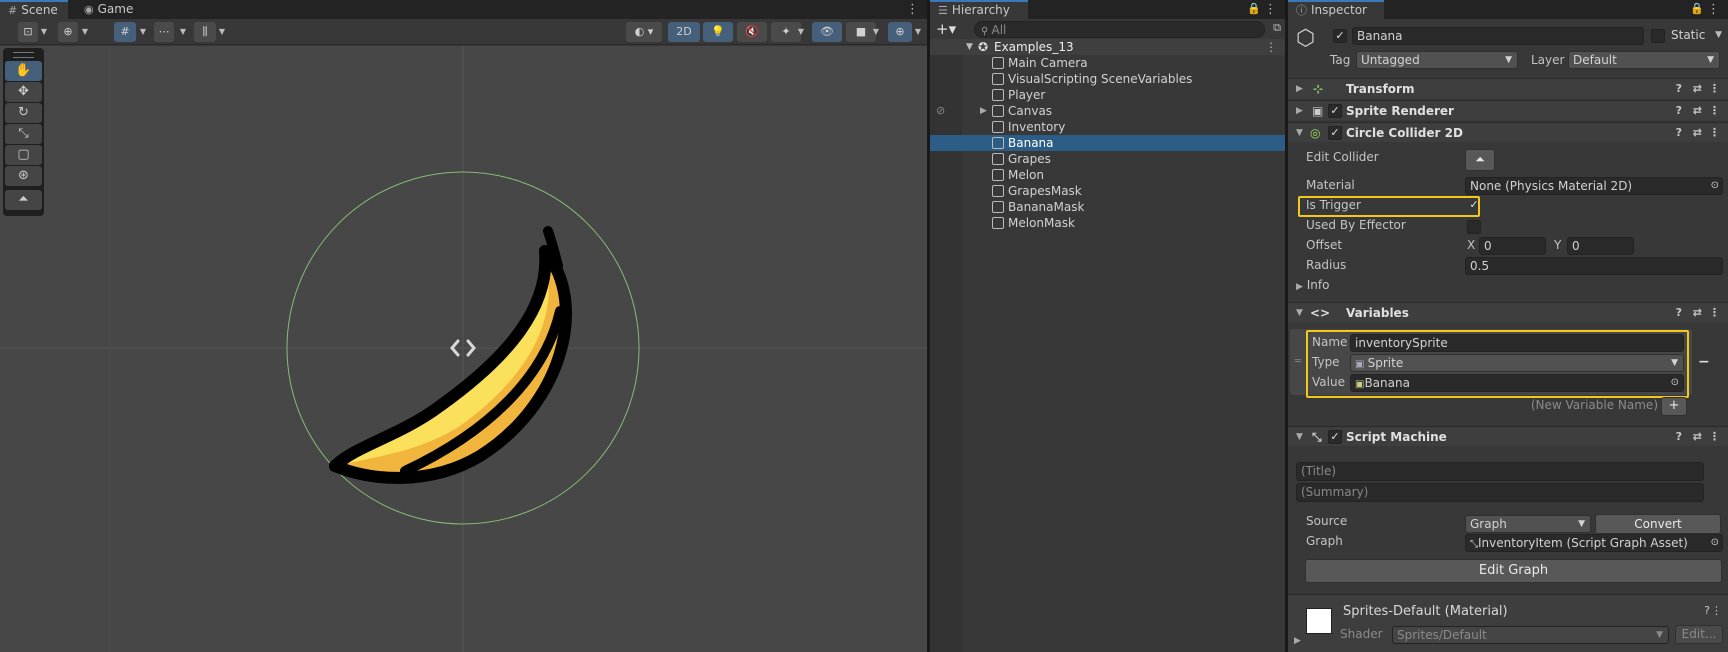 This screenshot has height=652, width=1728. What do you see at coordinates (68, 32) in the screenshot?
I see `global-icon: ⊕` at bounding box center [68, 32].